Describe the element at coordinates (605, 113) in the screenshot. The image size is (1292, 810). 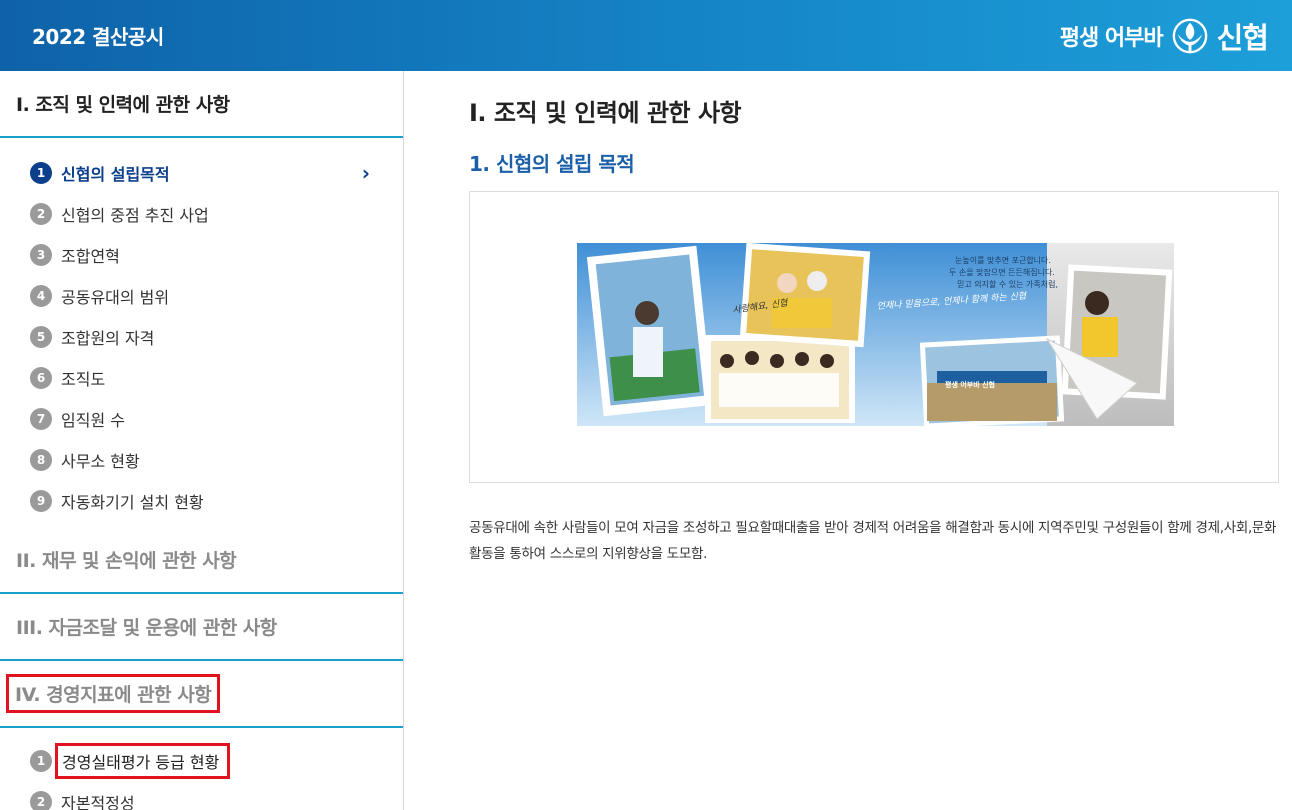
I see `page-title: I. 조직 및 인력에 관한 사항` at that location.